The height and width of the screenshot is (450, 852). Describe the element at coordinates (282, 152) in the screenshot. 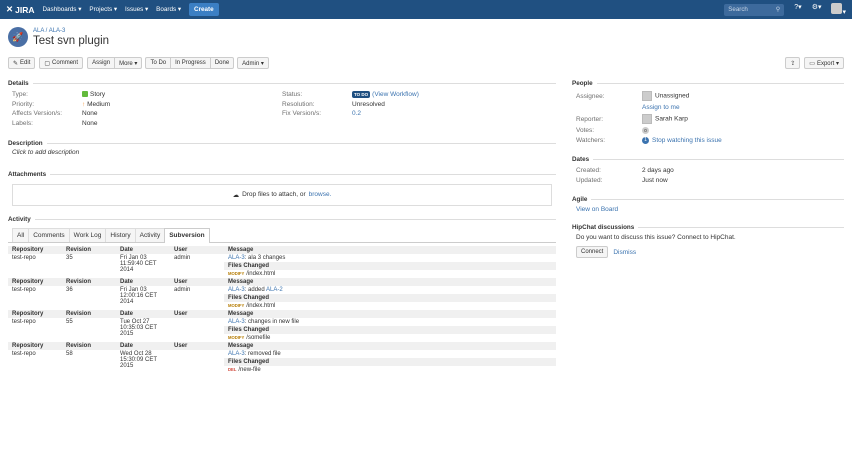

I see `description-field: Click to add description` at that location.